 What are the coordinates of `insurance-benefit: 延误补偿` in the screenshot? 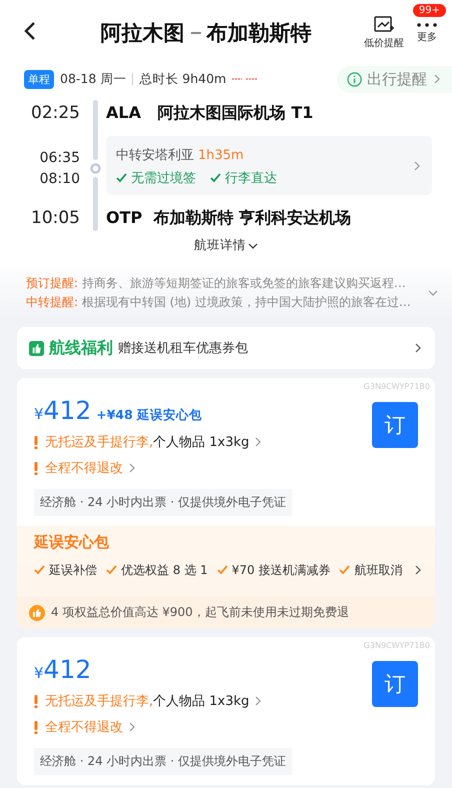 It's located at (65, 570).